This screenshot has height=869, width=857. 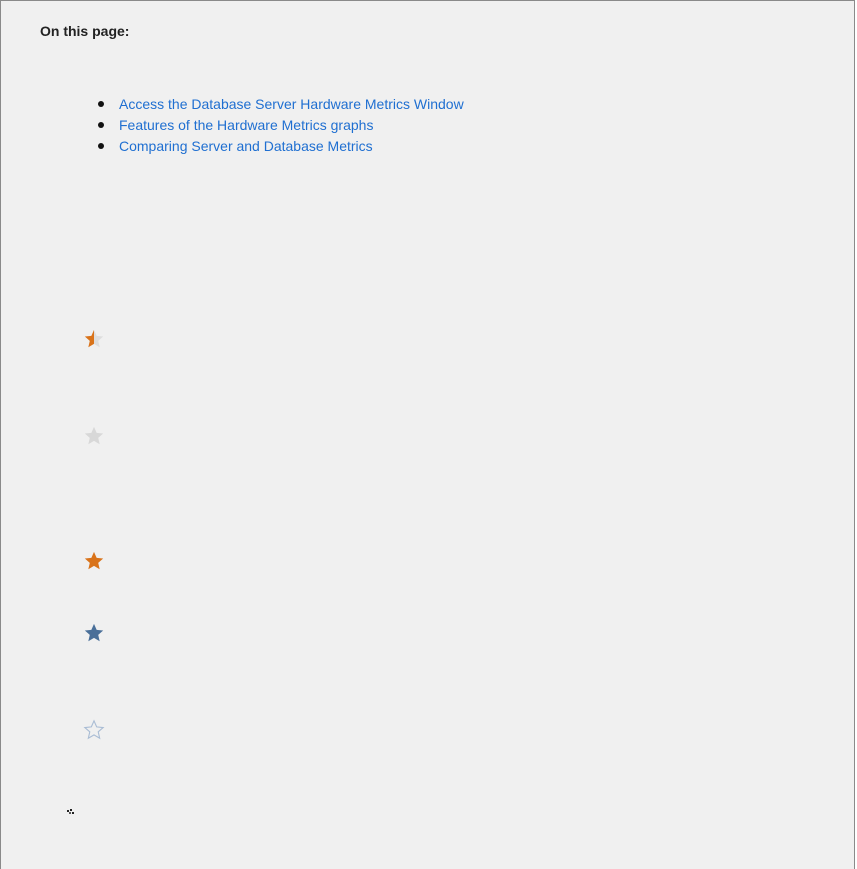 I want to click on half-star-icon, so click(x=94, y=338).